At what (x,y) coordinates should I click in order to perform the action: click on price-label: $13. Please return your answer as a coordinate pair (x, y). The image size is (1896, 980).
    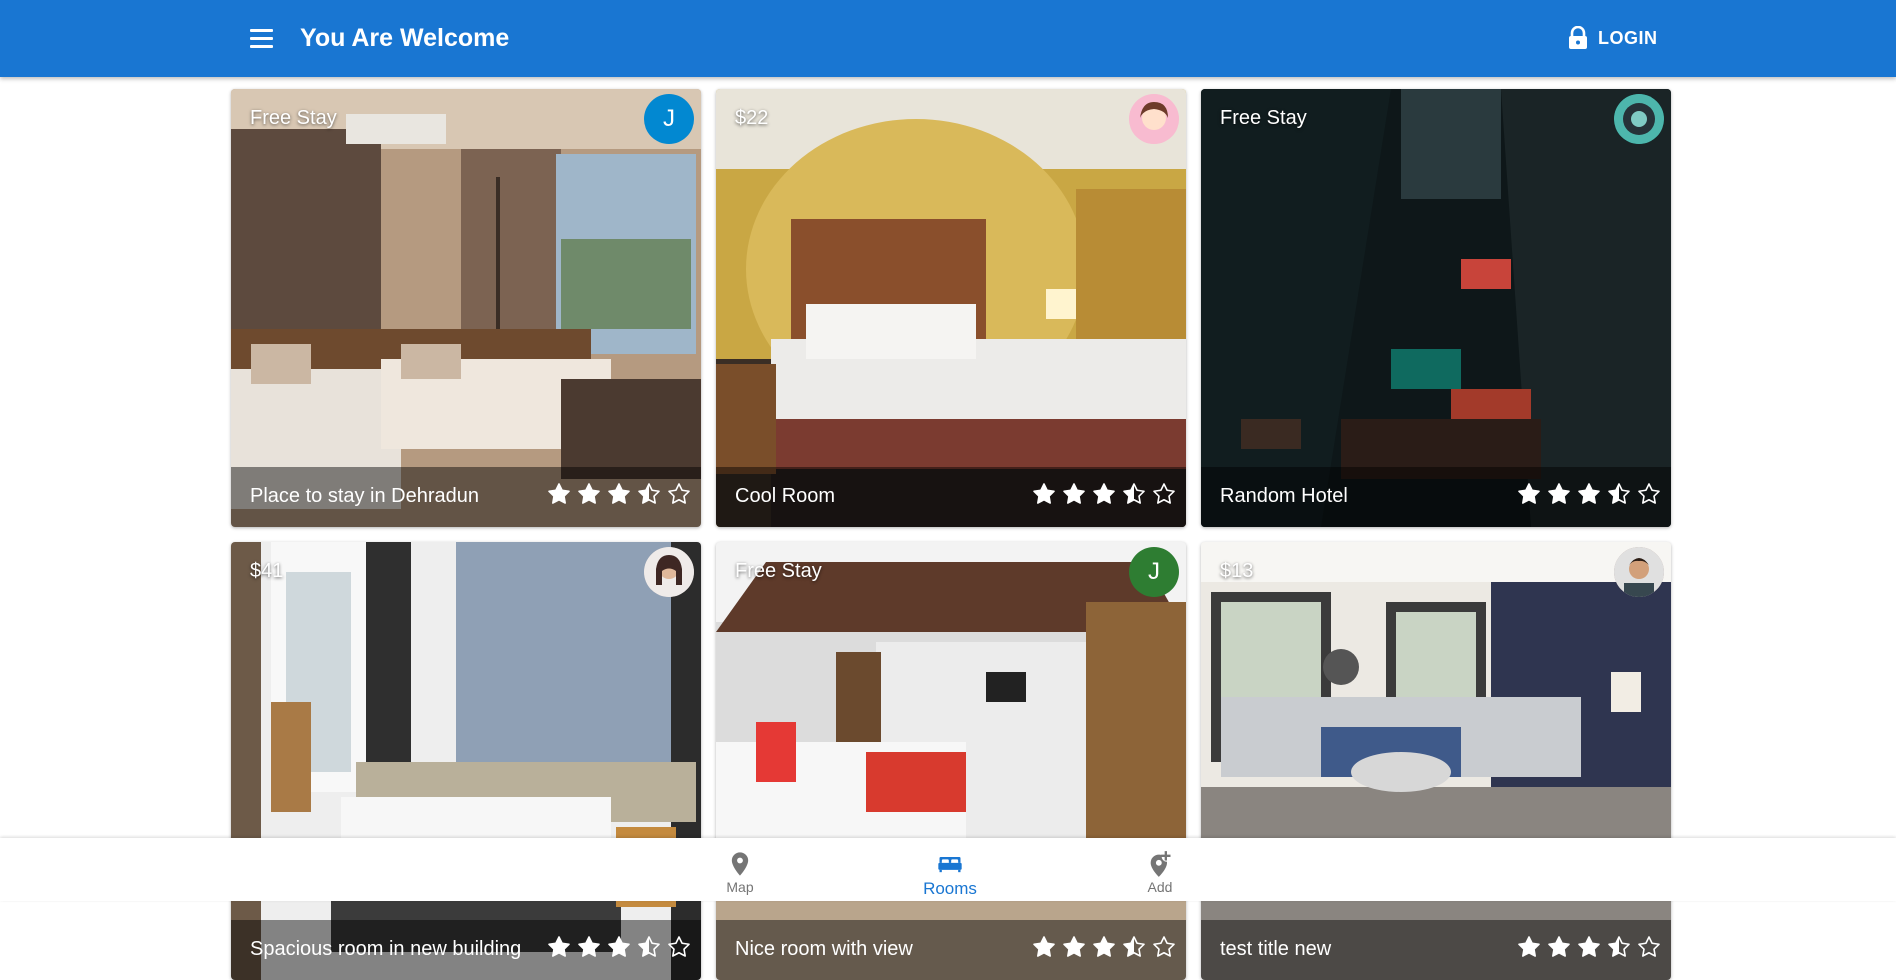
    Looking at the image, I should click on (1237, 571).